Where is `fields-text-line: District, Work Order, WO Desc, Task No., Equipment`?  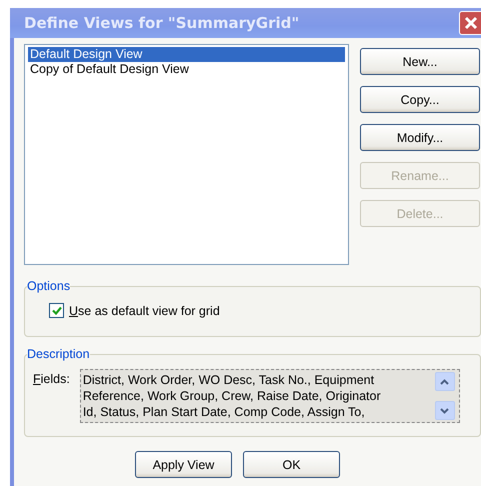 fields-text-line: District, Work Order, WO Desc, Task No., Equipment is located at coordinates (229, 380).